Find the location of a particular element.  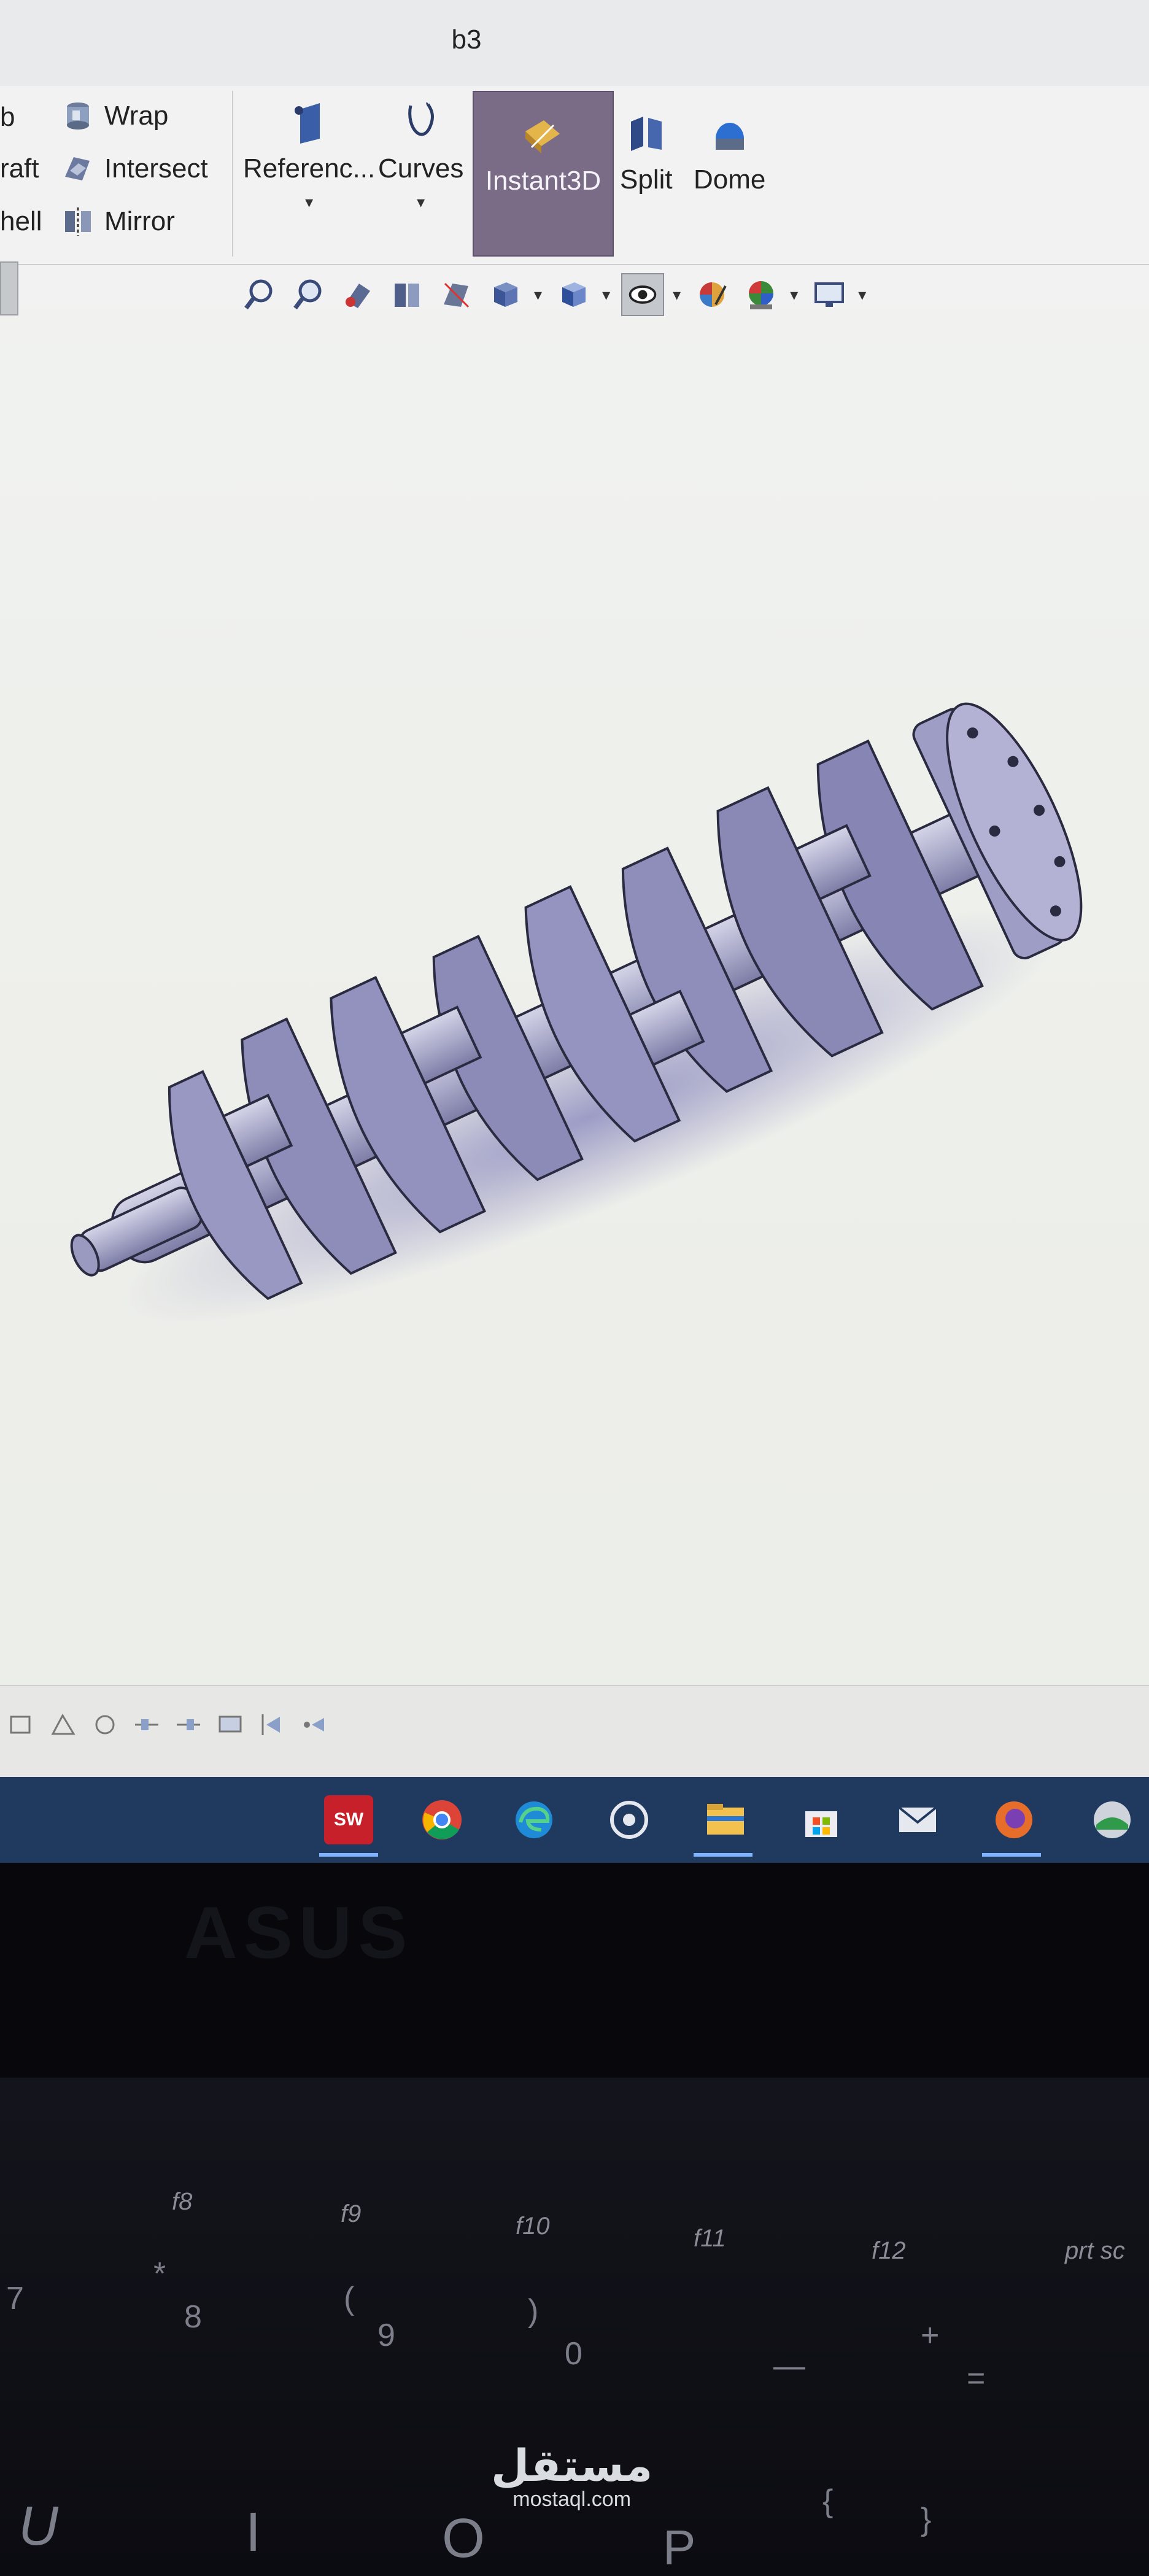

ribbon-item-rib: b is located at coordinates (7, 117).